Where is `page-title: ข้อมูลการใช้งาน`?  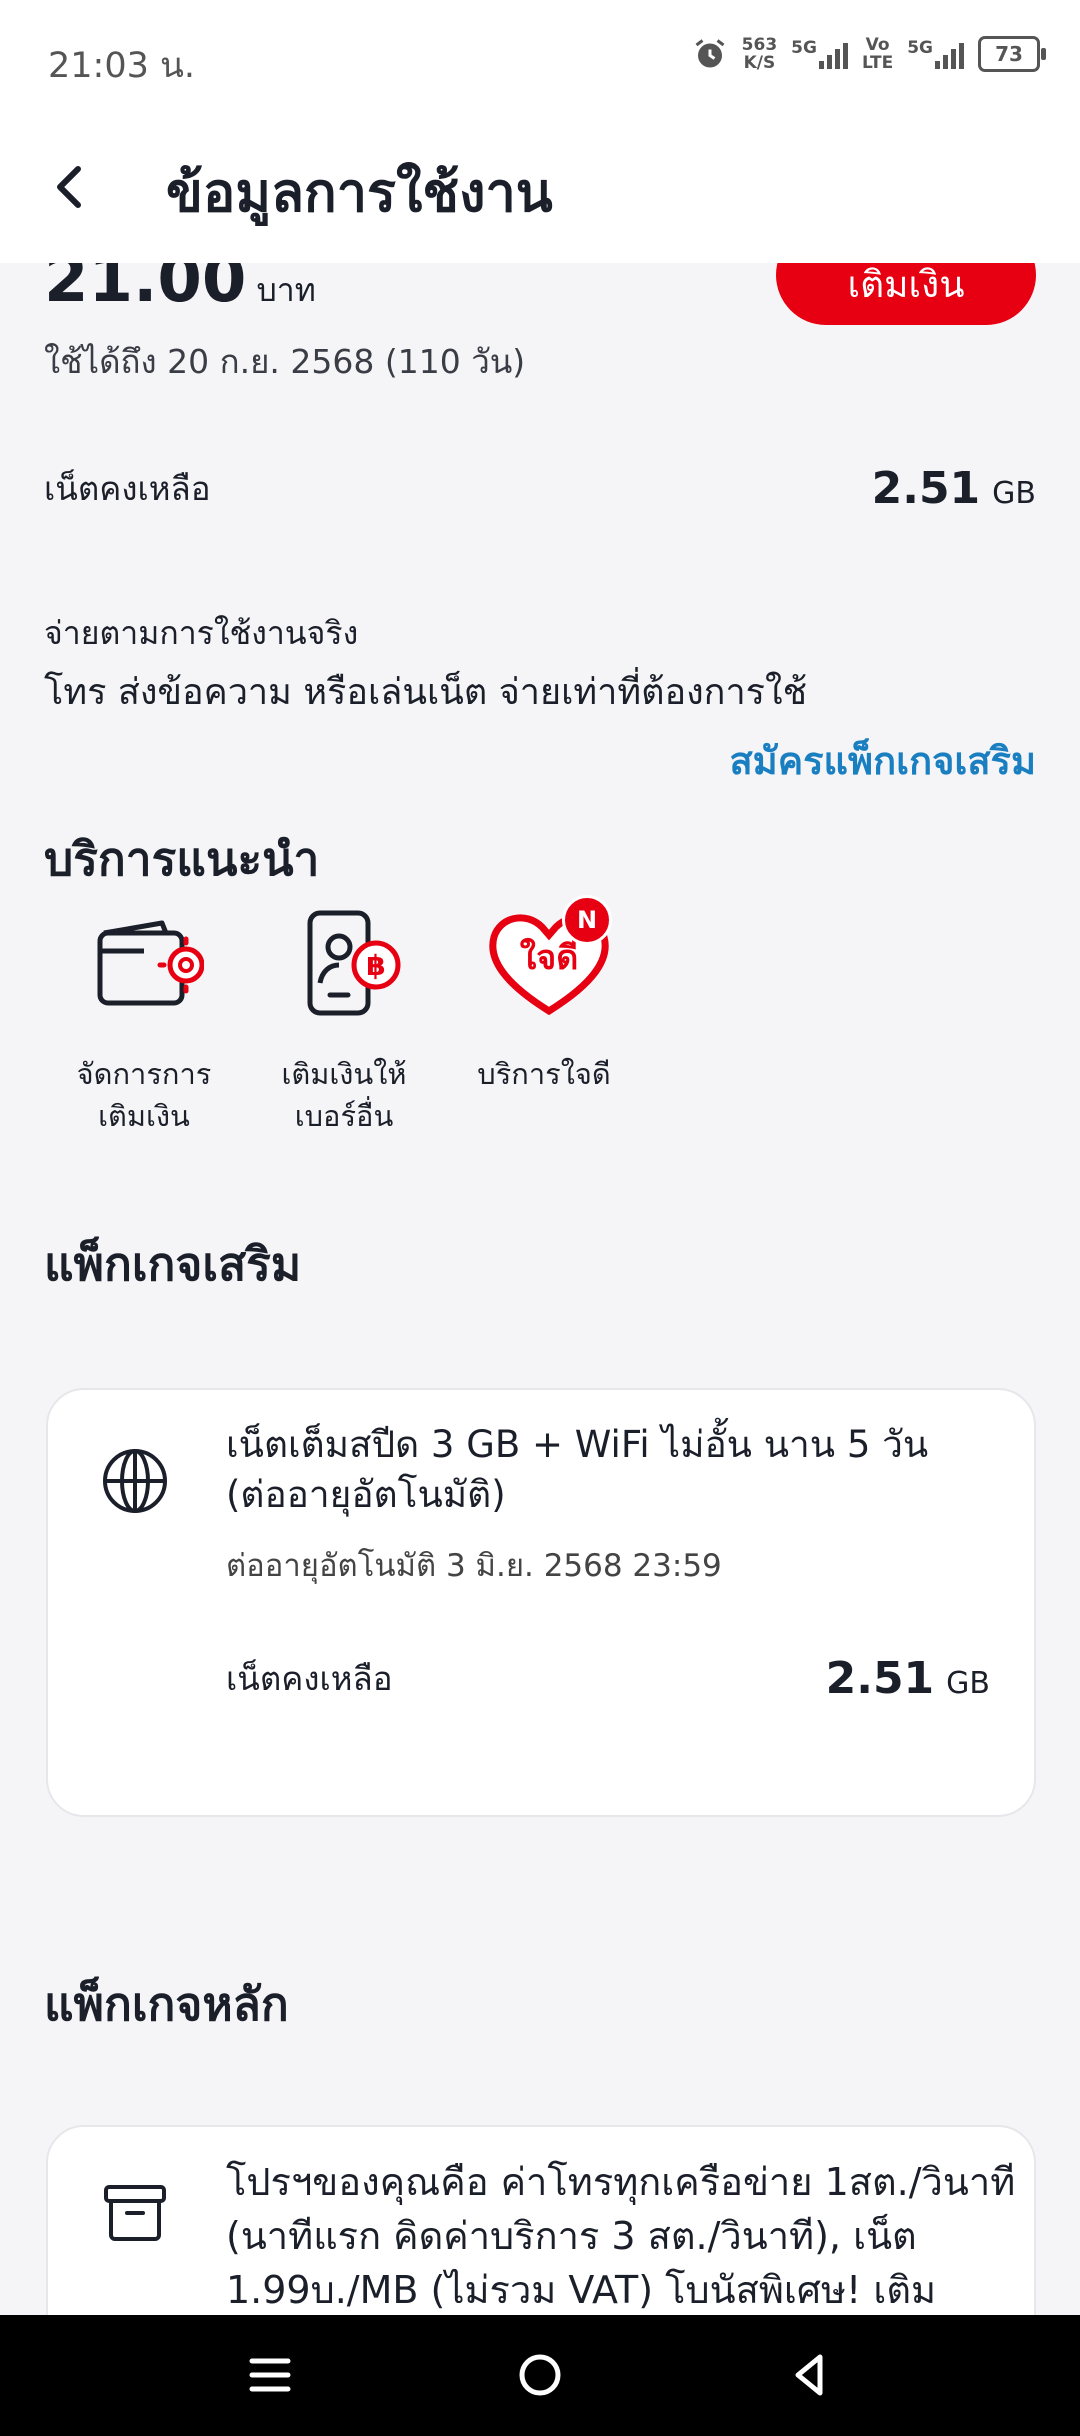 page-title: ข้อมูลการใช้งาน is located at coordinates (359, 192).